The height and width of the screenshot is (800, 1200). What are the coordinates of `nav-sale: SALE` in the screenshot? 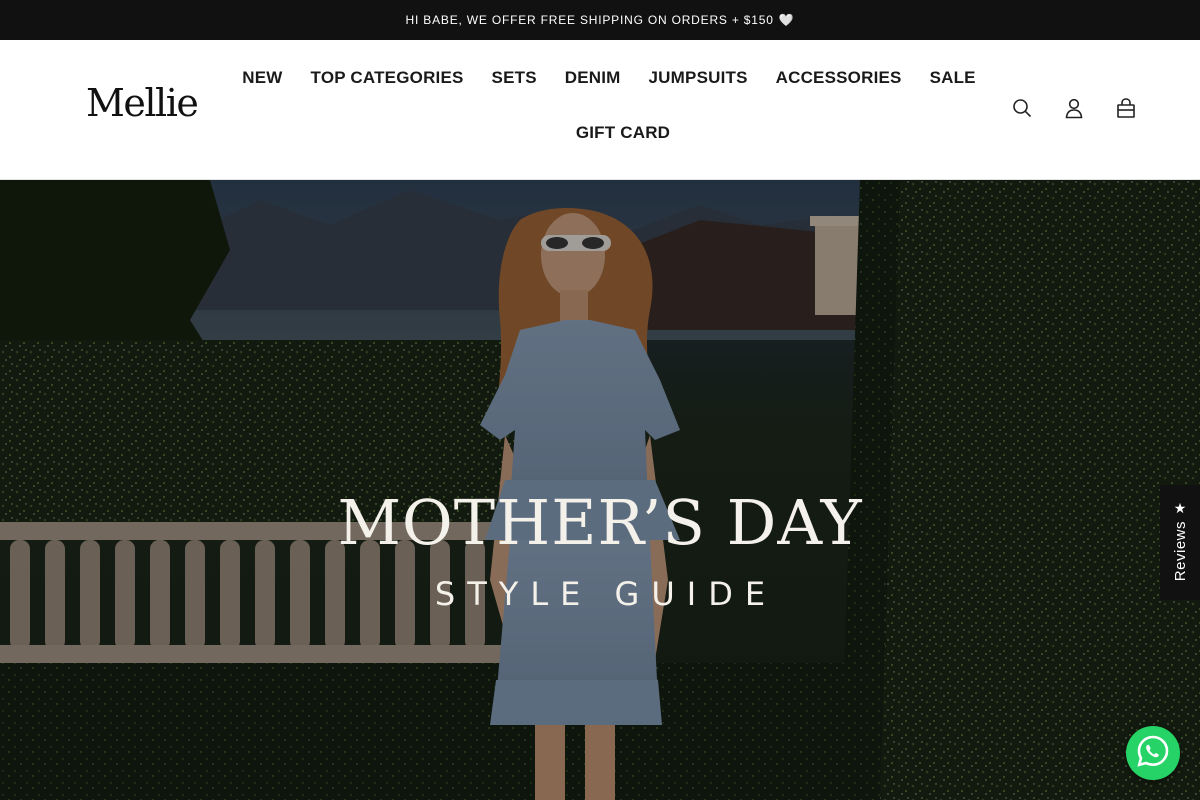 It's located at (953, 78).